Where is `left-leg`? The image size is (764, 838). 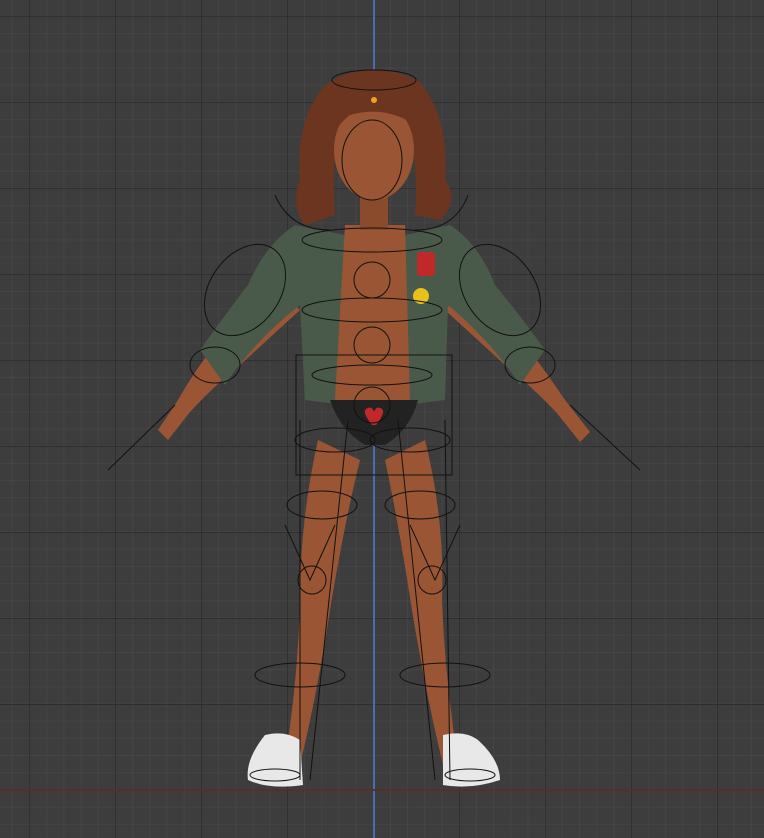
left-leg is located at coordinates (322, 602).